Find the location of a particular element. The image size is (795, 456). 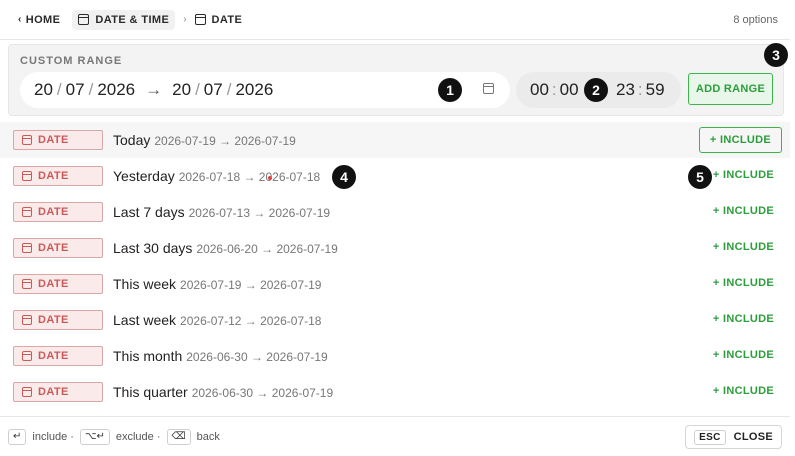

esc-key-label: ESC is located at coordinates (710, 437).